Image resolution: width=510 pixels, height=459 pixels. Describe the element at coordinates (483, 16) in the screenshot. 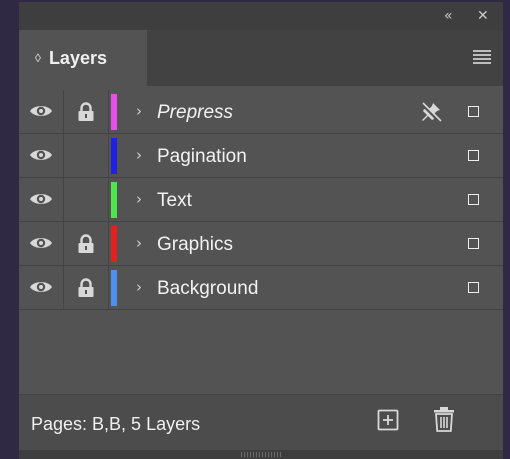

I see `close-panel-button: ✕` at that location.